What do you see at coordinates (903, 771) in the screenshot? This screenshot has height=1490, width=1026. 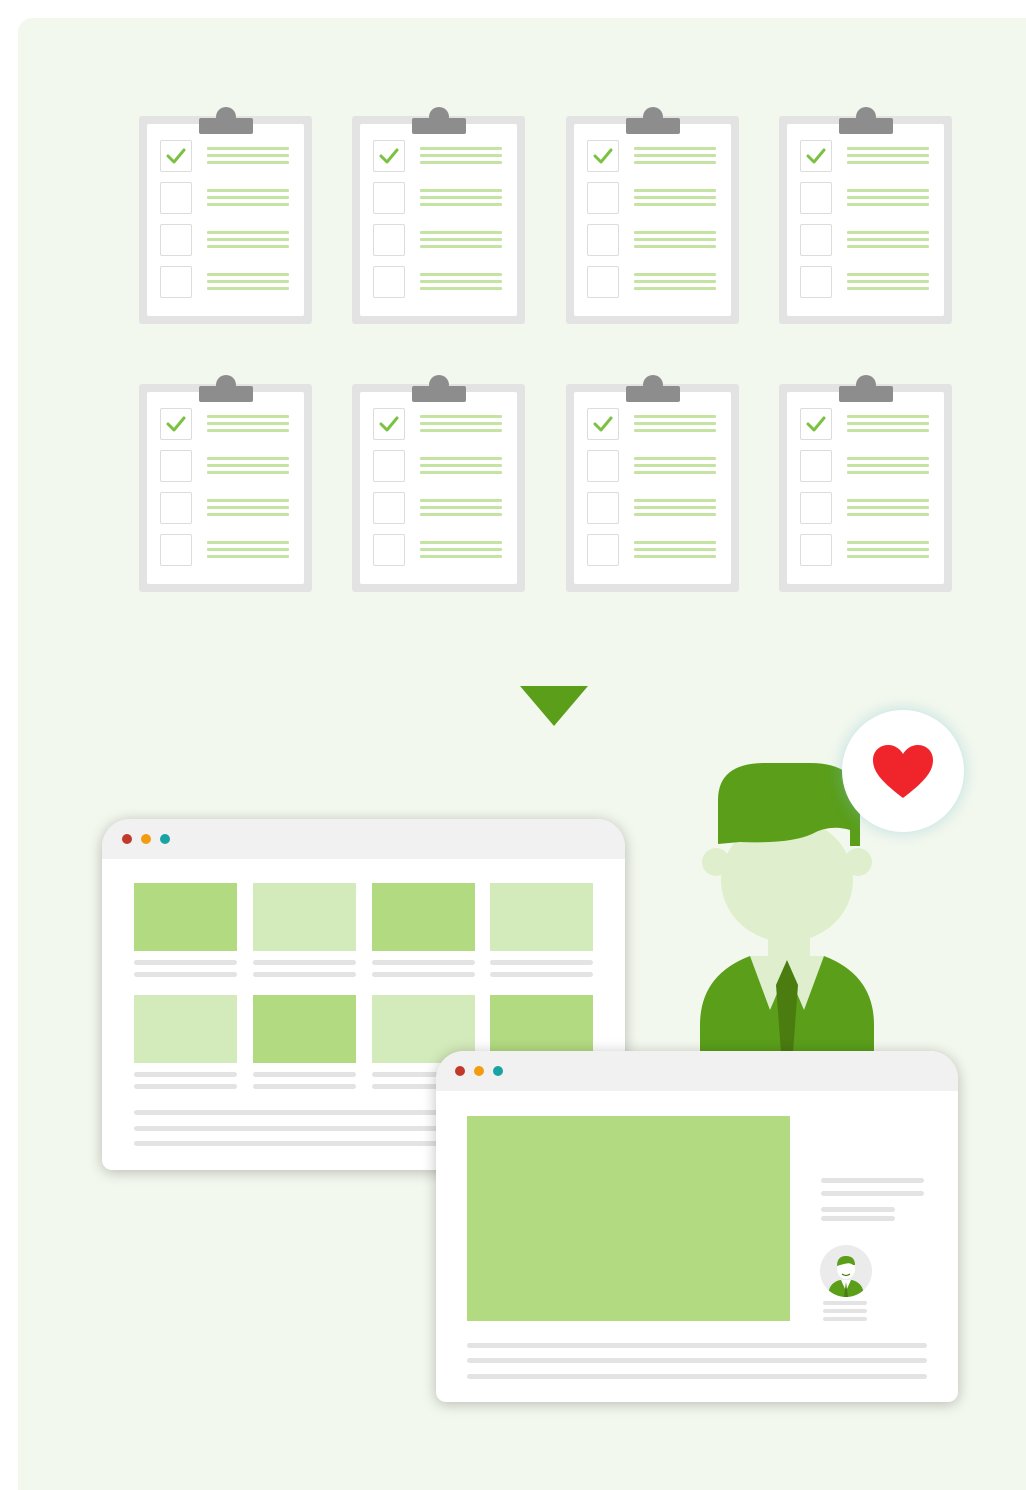 I see `speech-bubble` at bounding box center [903, 771].